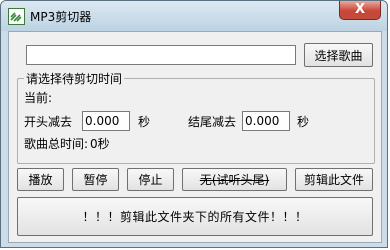  Describe the element at coordinates (194, 16) in the screenshot. I see `title-bar: MP3剪切器 X` at that location.